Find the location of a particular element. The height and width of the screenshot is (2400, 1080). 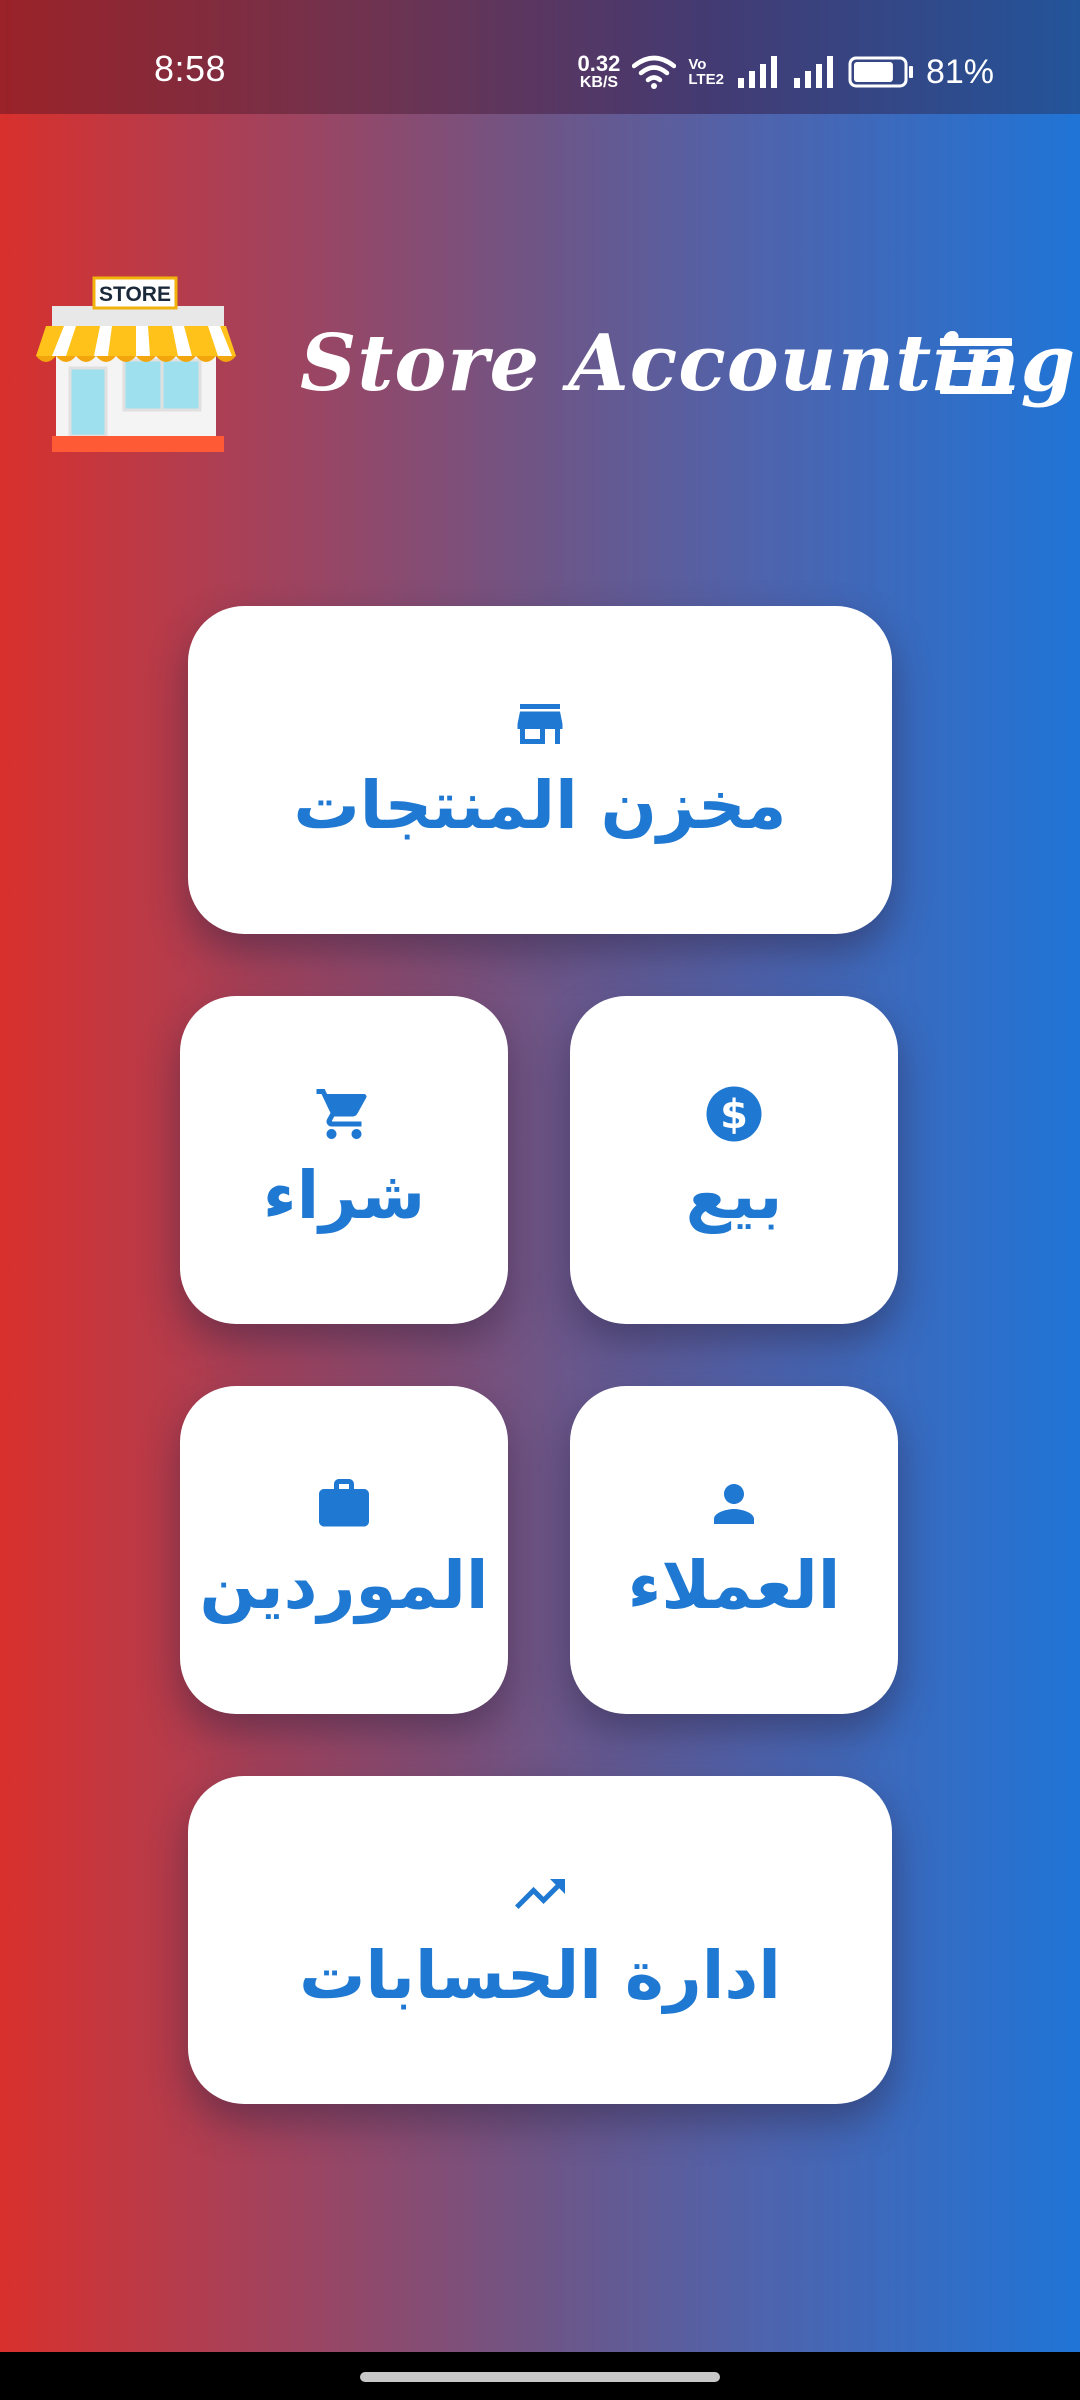

volte-indicator: Vo LTE2 is located at coordinates (706, 72).